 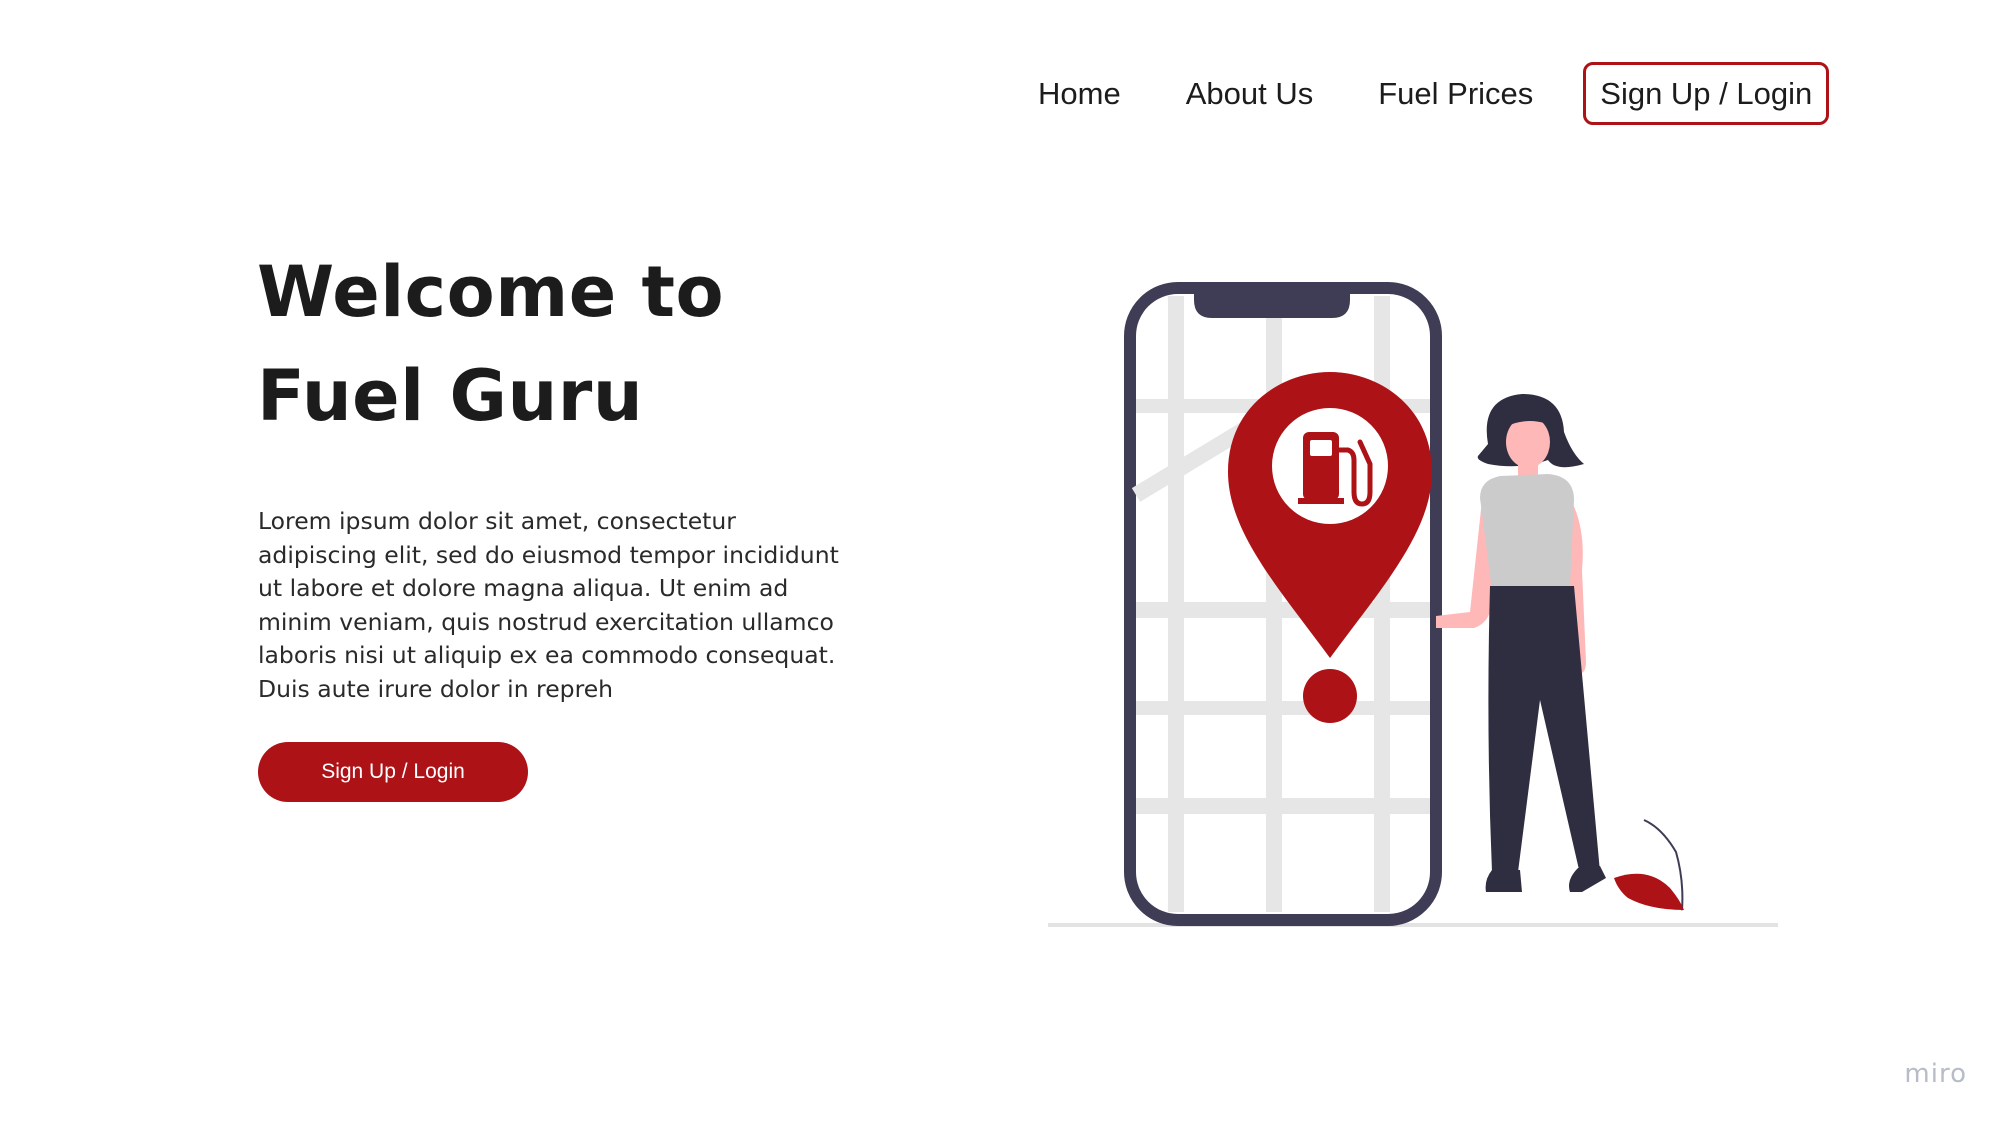 What do you see at coordinates (1649, 865) in the screenshot?
I see `leaf-icon` at bounding box center [1649, 865].